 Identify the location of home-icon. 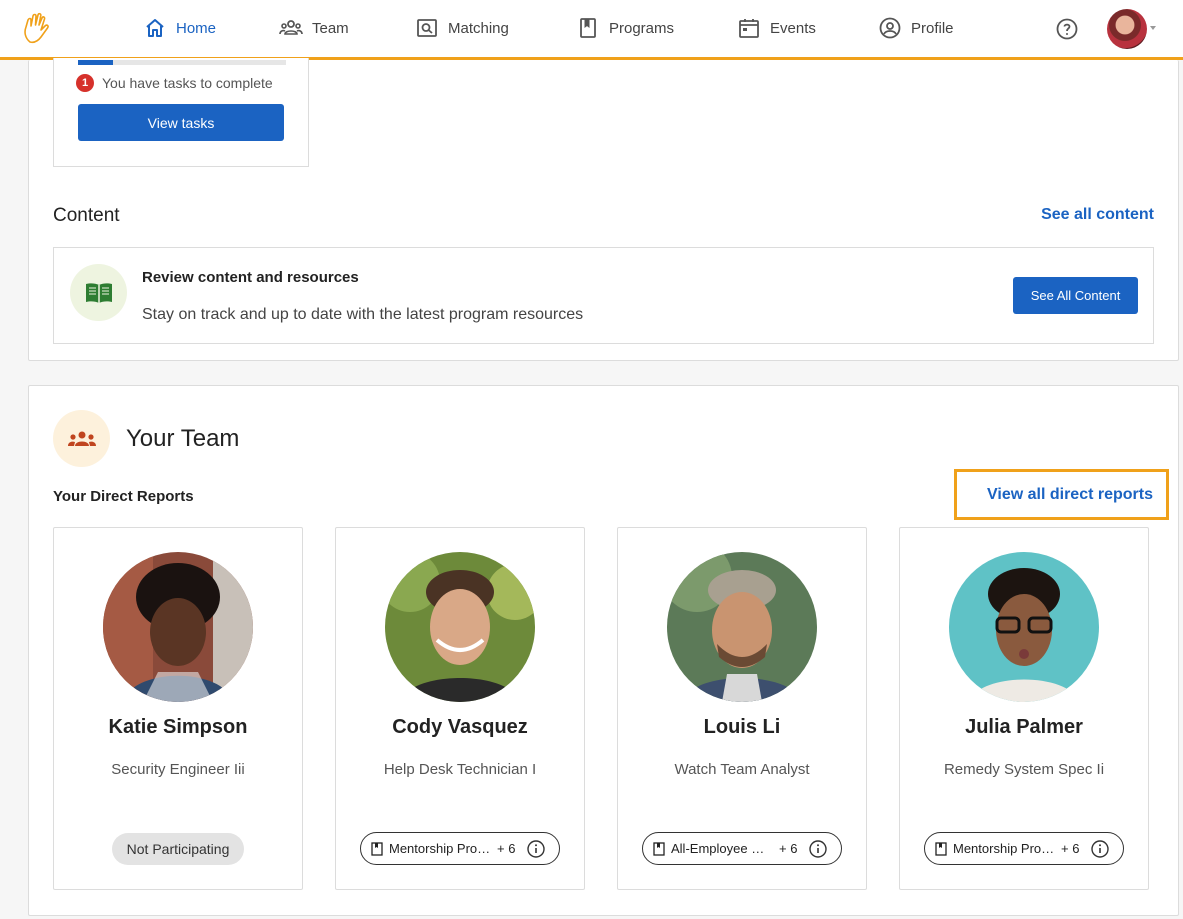
(155, 28).